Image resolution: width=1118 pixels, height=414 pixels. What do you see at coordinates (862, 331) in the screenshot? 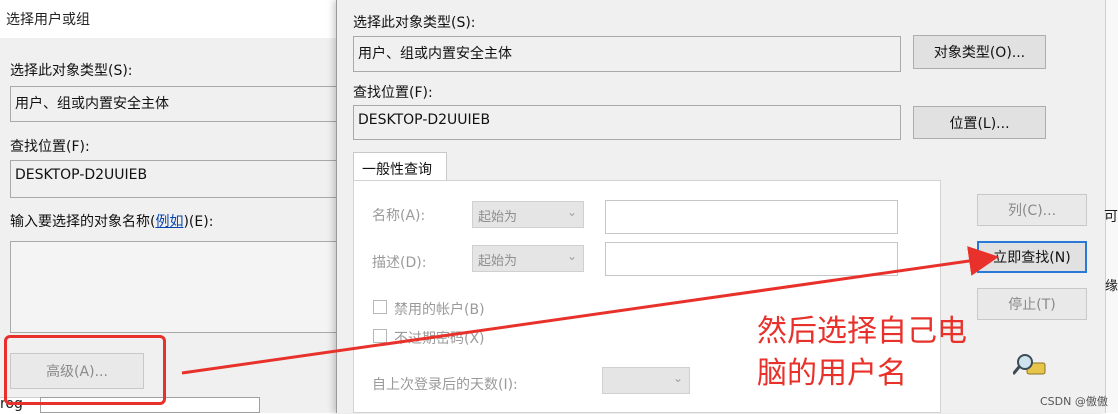
I see `annotation-text-line1: 然后选择自己电` at bounding box center [862, 331].